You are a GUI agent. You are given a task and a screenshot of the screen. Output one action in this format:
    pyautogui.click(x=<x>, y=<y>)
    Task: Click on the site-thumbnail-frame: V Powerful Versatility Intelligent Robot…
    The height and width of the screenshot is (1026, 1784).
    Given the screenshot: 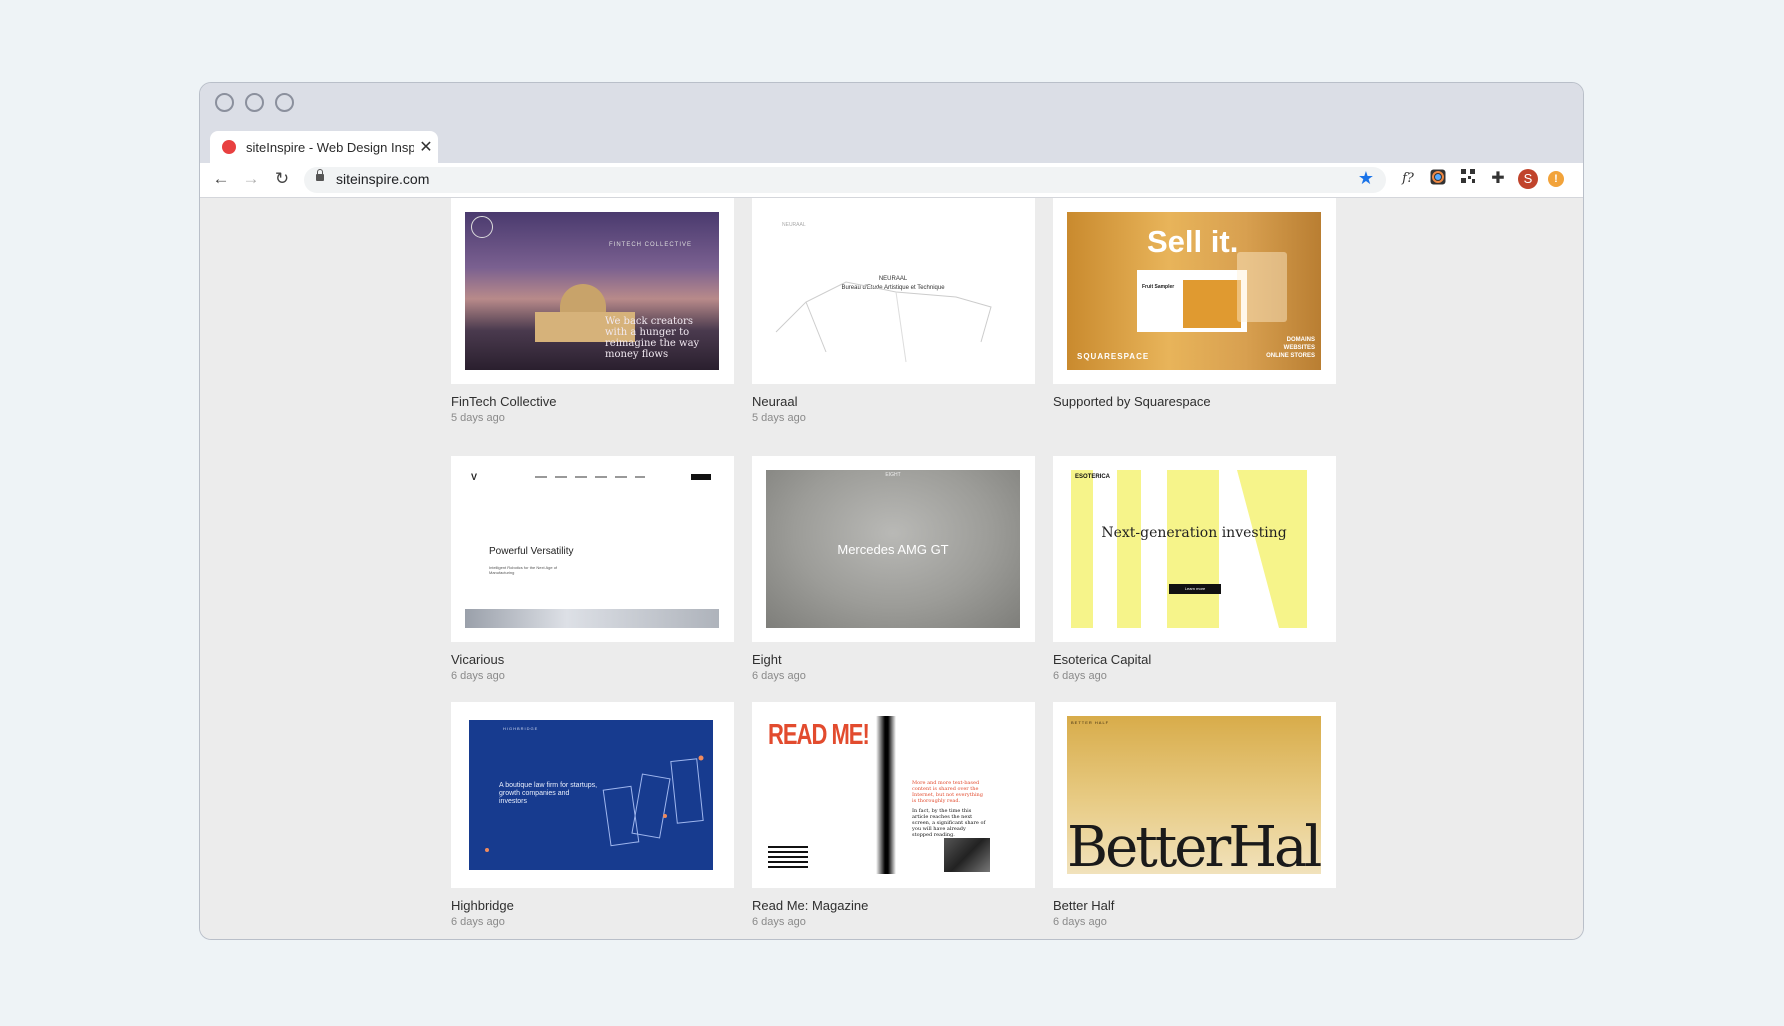 What is the action you would take?
    pyautogui.click(x=592, y=549)
    